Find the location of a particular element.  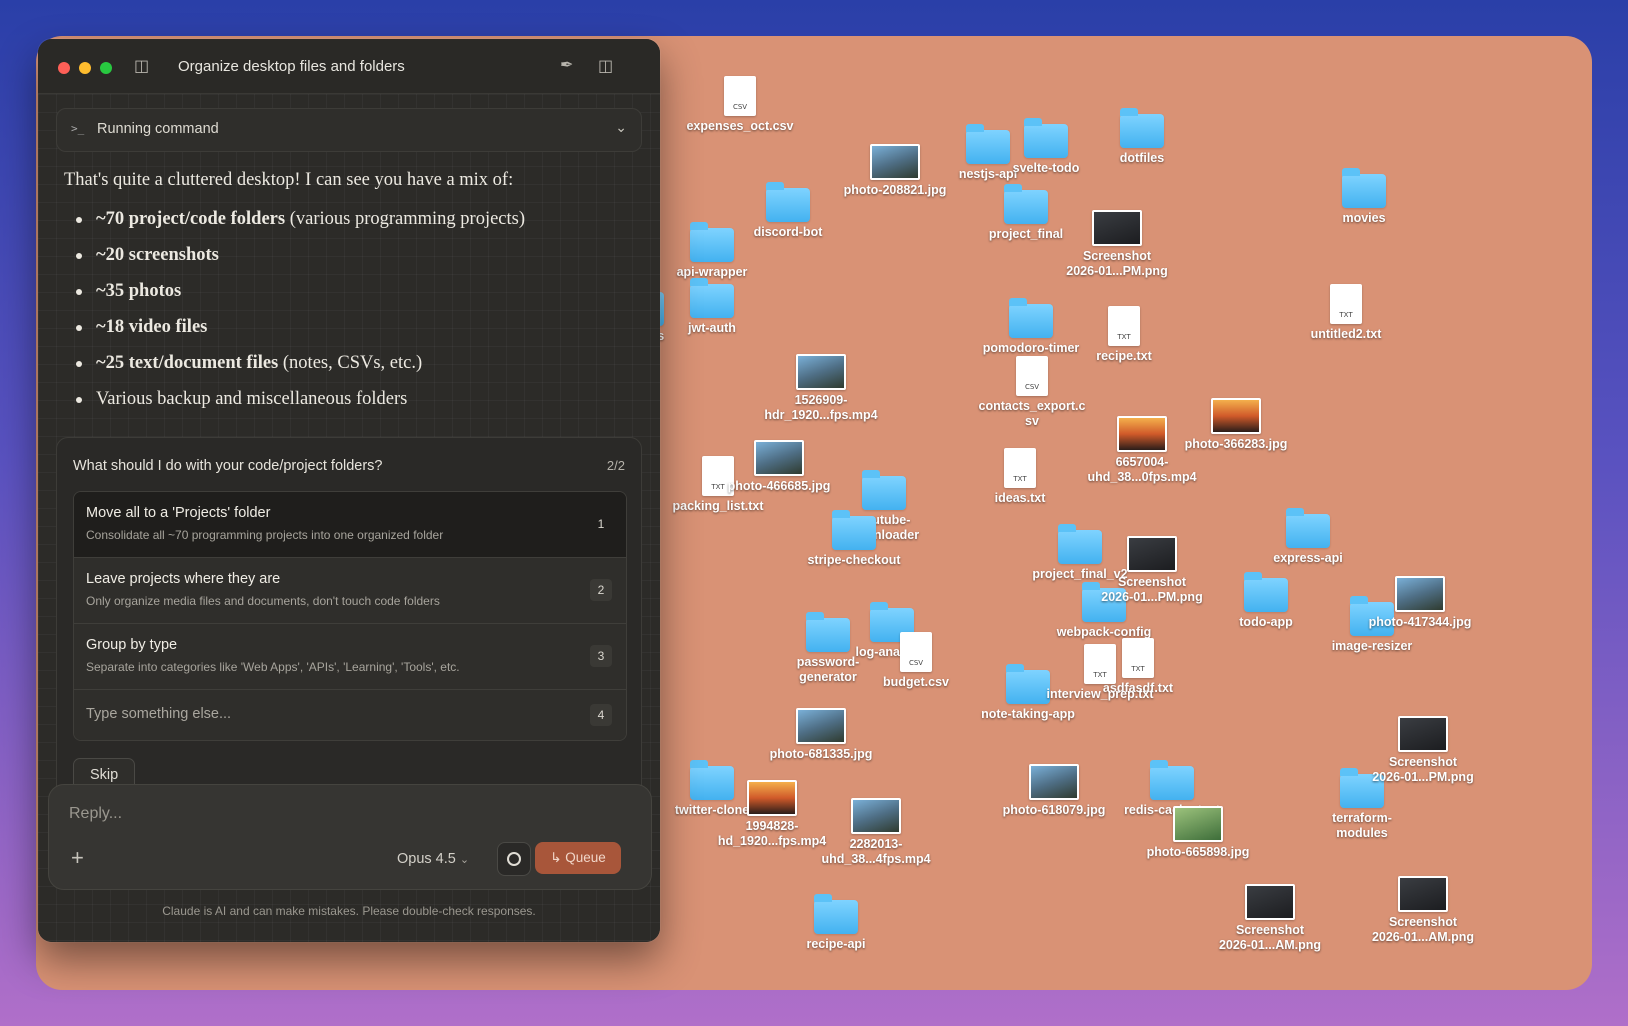

desktop-item-express-api: express-api is located at coordinates (1308, 537).